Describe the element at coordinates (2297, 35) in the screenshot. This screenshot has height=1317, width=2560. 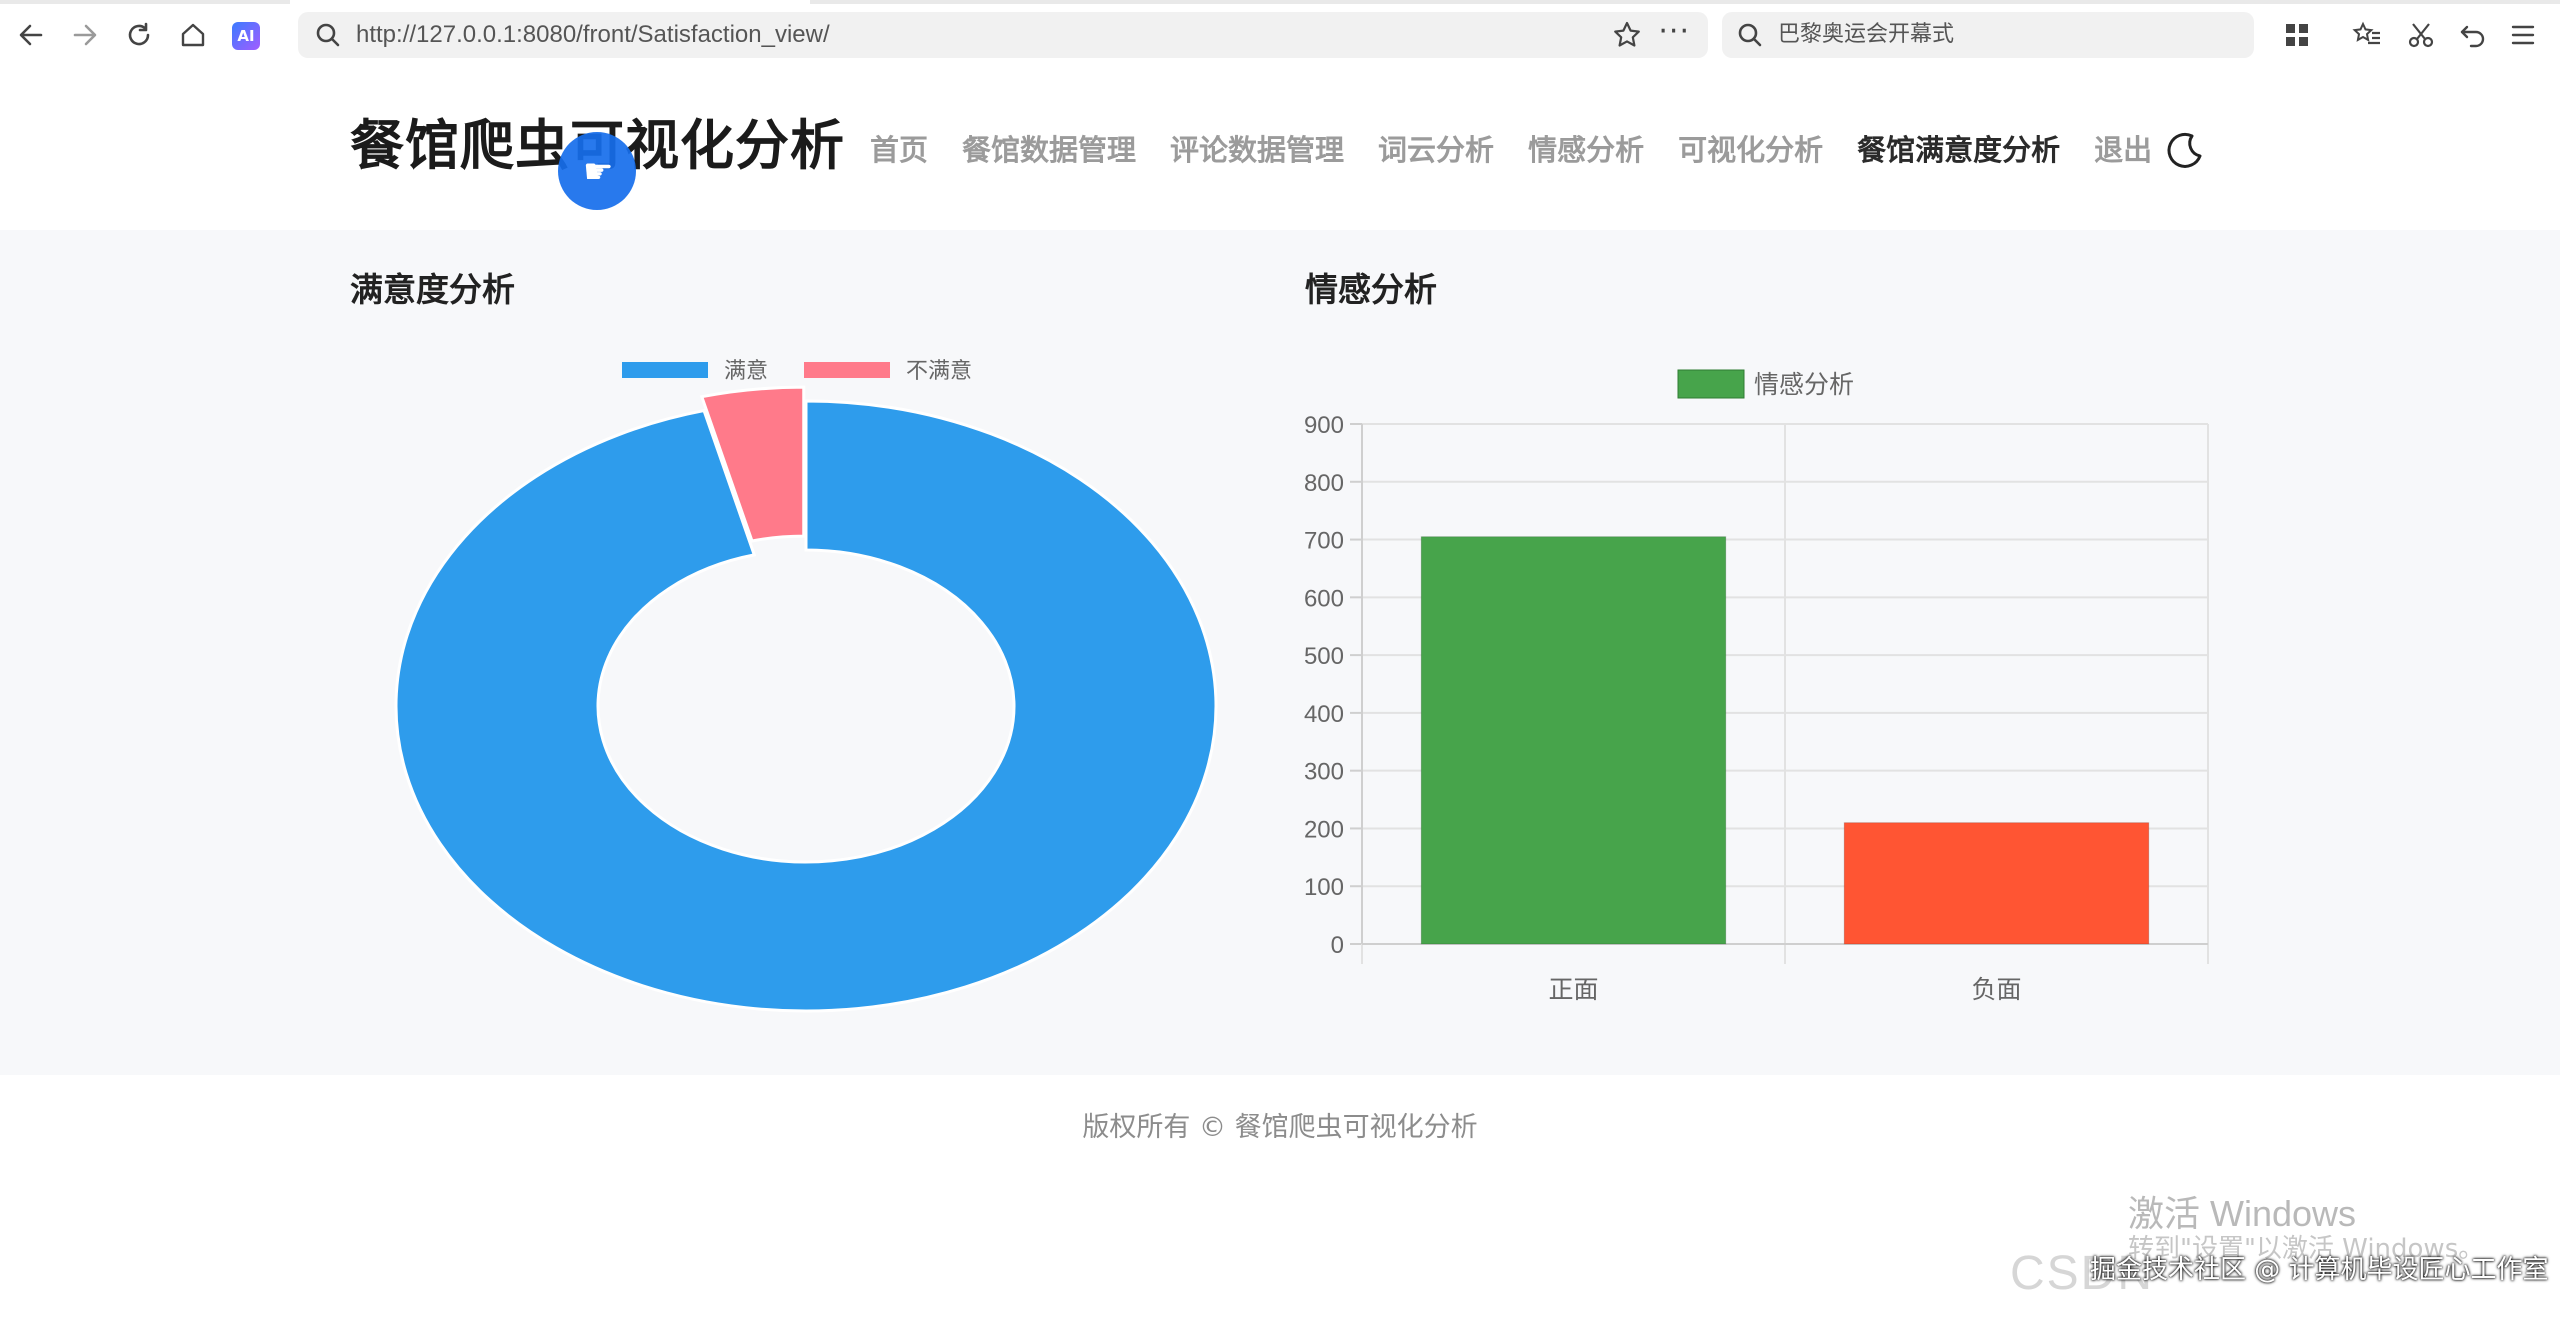
I see `apps-grid-icon` at that location.